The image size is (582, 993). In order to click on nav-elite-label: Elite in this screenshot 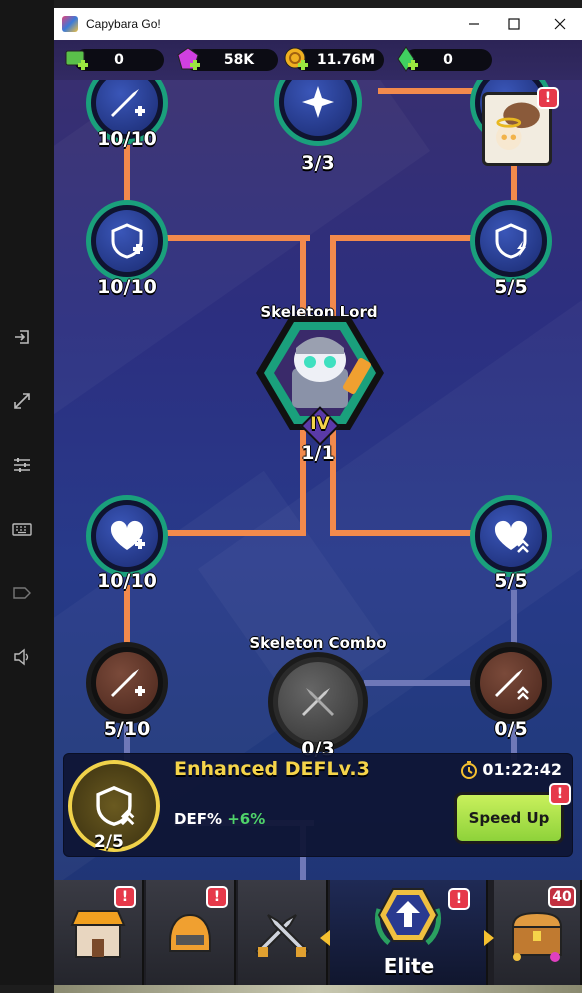, I will do `click(409, 966)`.